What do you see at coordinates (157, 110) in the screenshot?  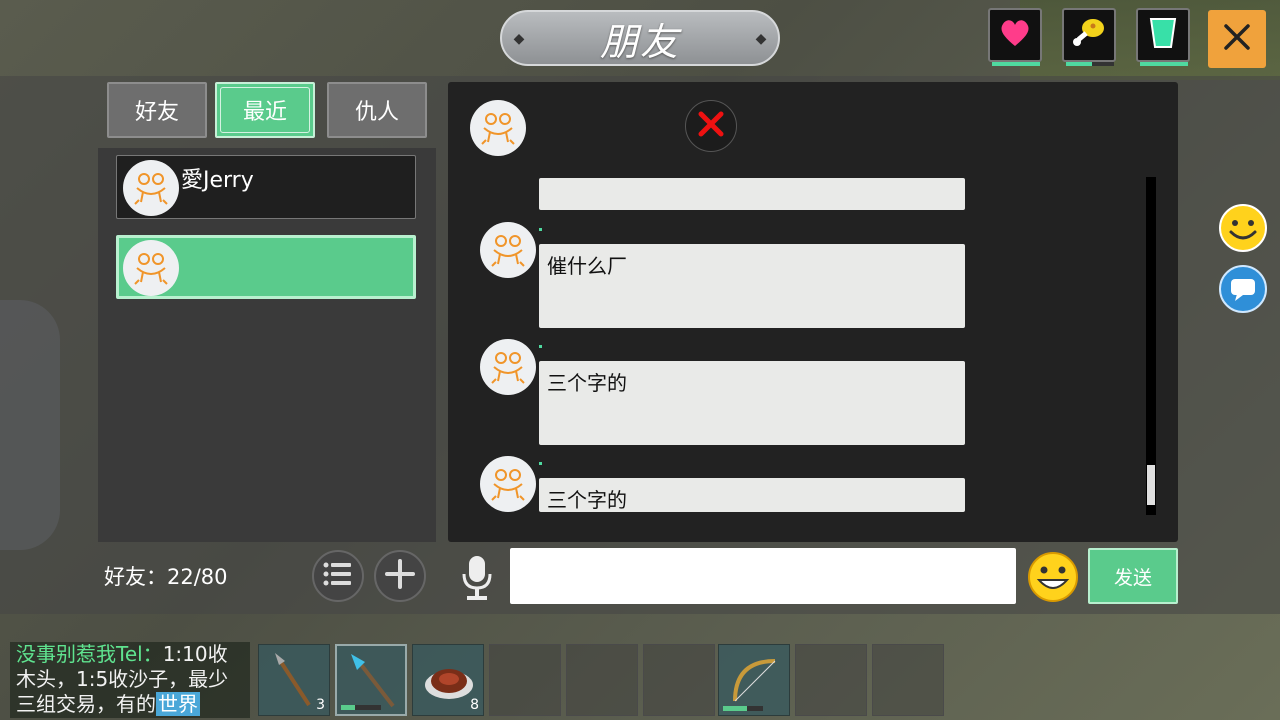 I see `tab-friends: 好友` at bounding box center [157, 110].